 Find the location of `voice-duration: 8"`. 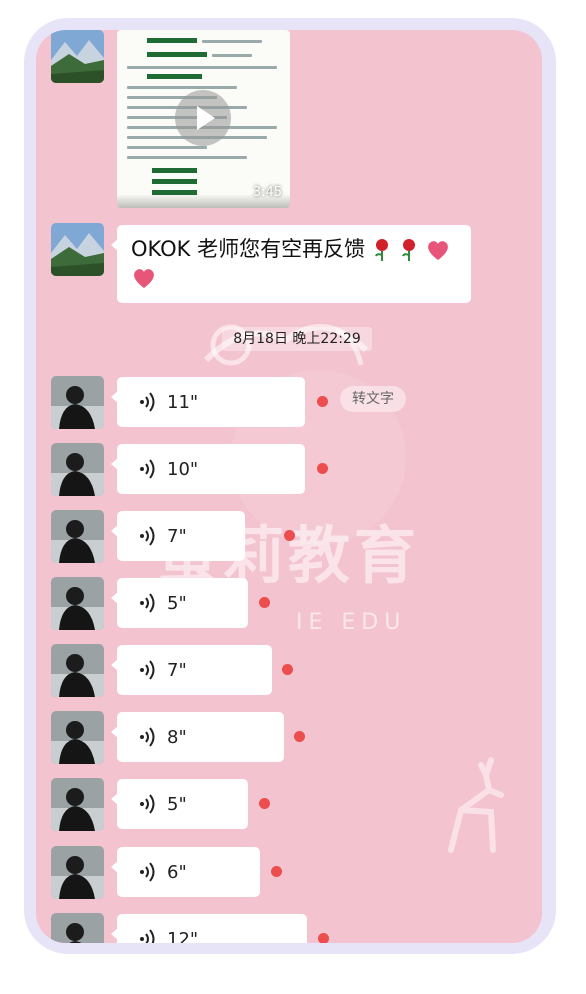

voice-duration: 8" is located at coordinates (177, 737).